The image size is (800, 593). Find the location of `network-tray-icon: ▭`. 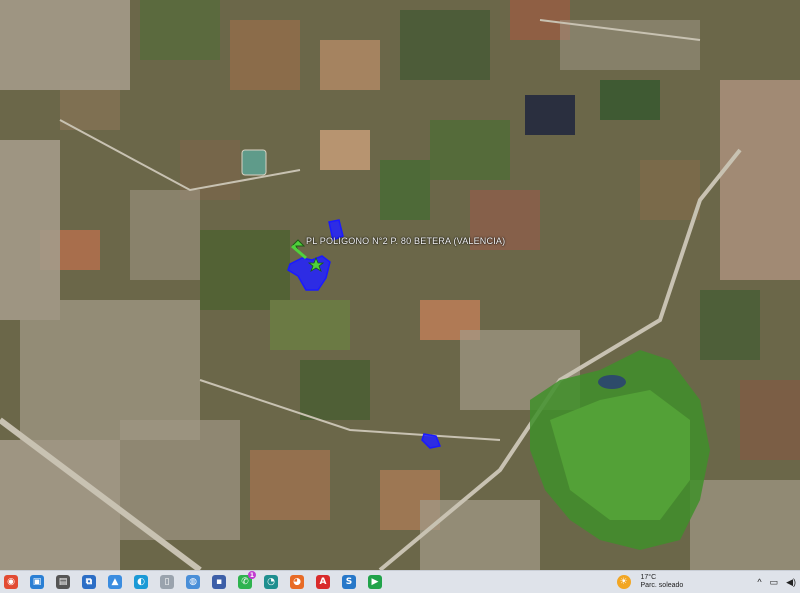

network-tray-icon: ▭ is located at coordinates (774, 582).